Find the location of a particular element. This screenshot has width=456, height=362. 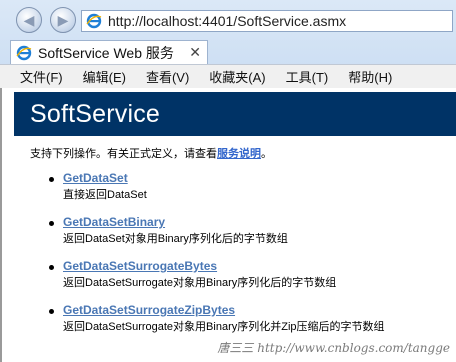

intro-text: 支持下列操作。有关正式定义，请查看服务说明。 is located at coordinates (151, 153).